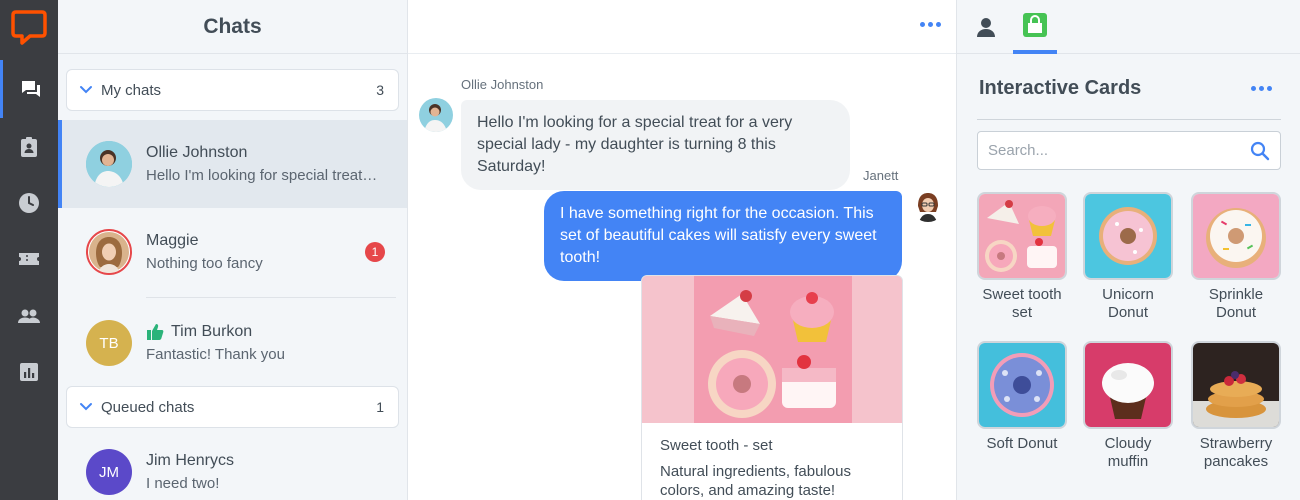  I want to click on card-tile-strawberry-pancakes: Strawberry pancakes, so click(1236, 406).